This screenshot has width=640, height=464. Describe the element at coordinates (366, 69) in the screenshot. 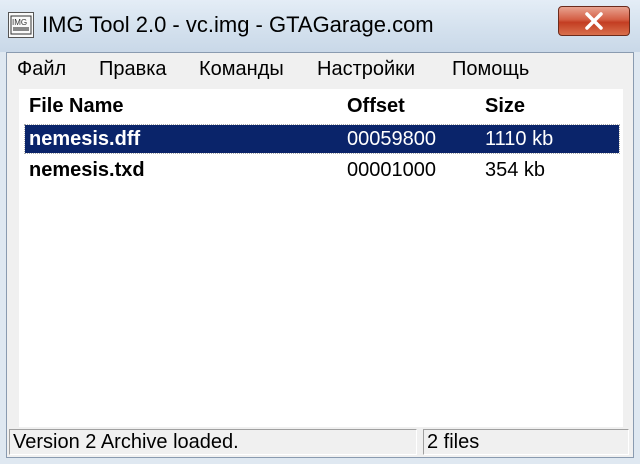

I see `menu-settings: Настройки` at that location.